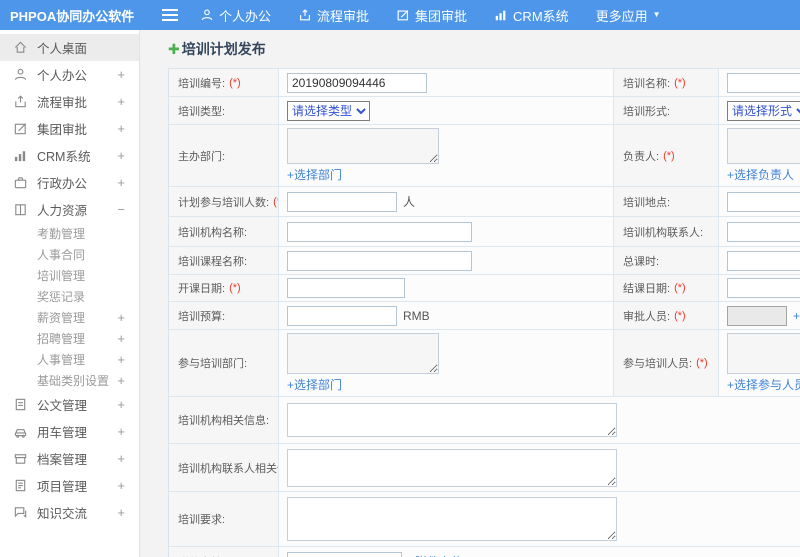 This screenshot has height=557, width=800. I want to click on label-cell: 总课时:, so click(666, 260).